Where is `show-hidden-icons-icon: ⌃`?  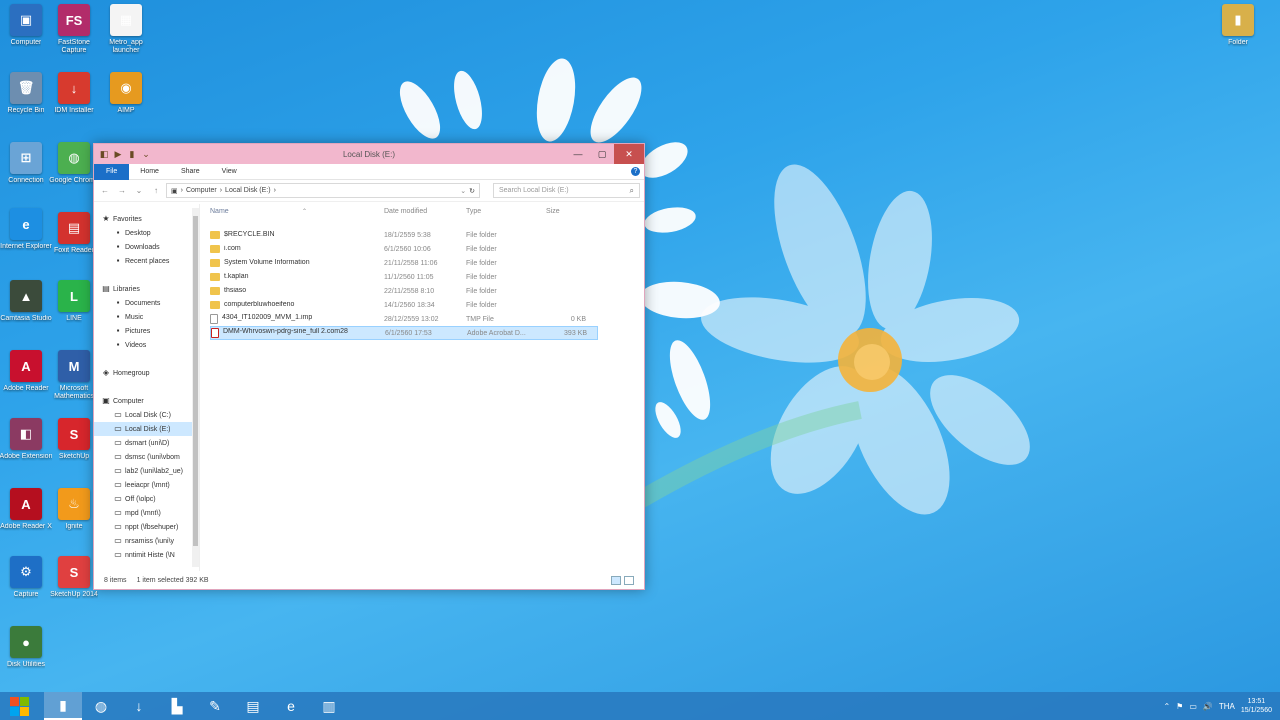
show-hidden-icons-icon: ⌃ is located at coordinates (1166, 706).